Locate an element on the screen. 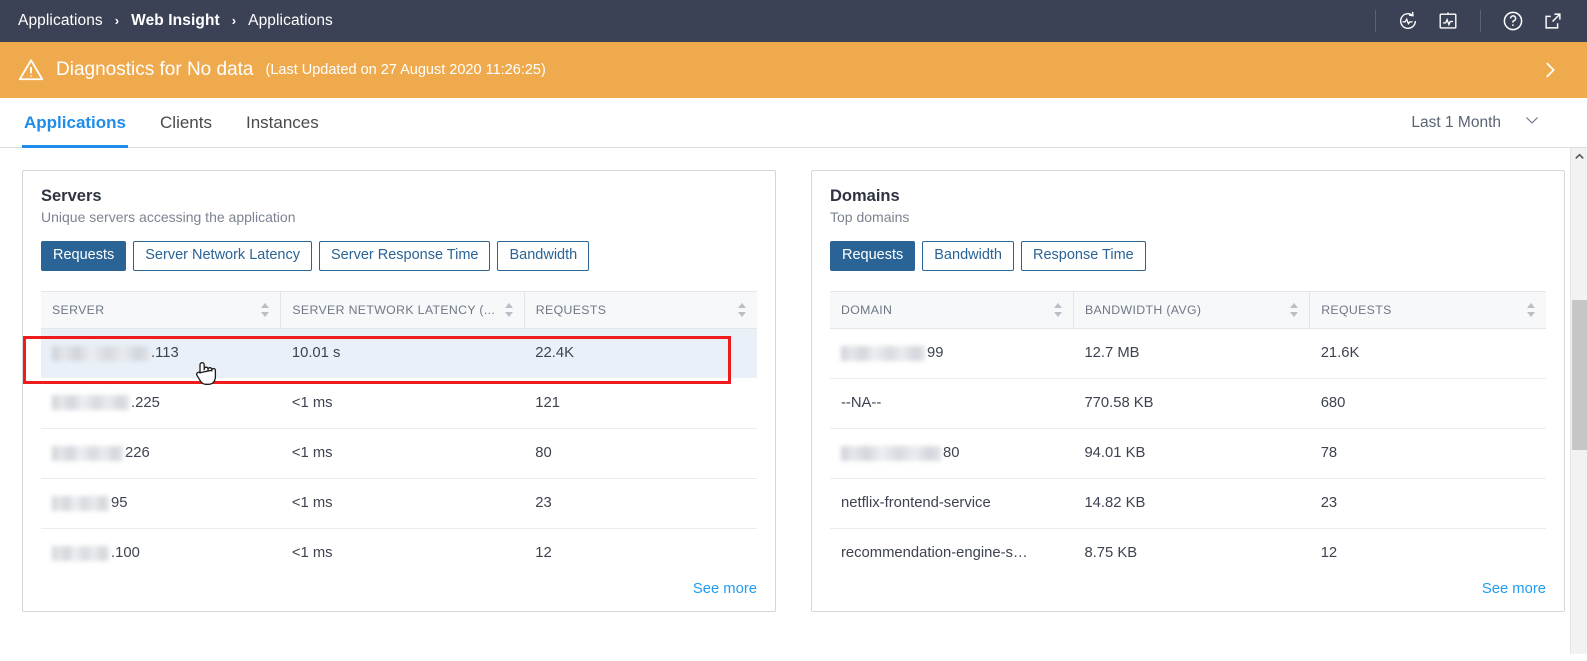  vertical-scrollbar is located at coordinates (1578, 401).